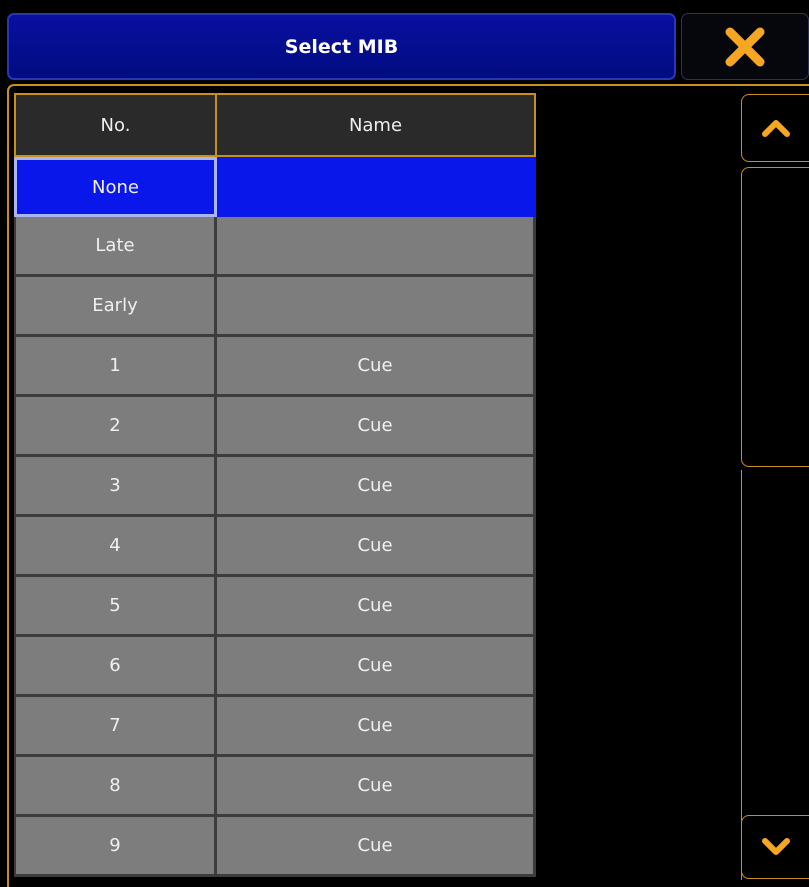 This screenshot has height=887, width=809. I want to click on row-no-cell: Late, so click(115, 247).